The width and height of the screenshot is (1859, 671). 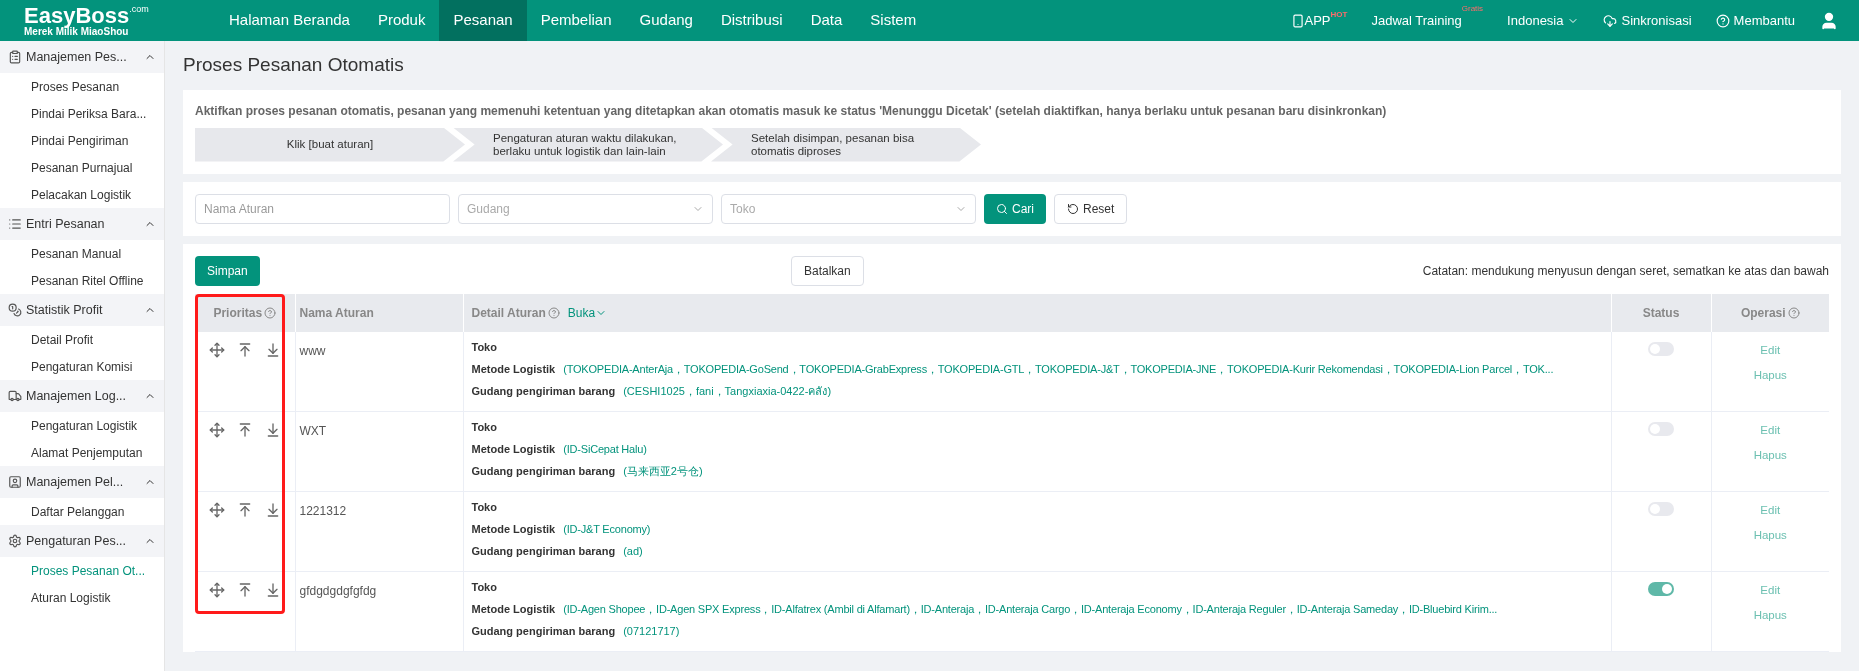 What do you see at coordinates (848, 208) in the screenshot?
I see `store-select: Toko` at bounding box center [848, 208].